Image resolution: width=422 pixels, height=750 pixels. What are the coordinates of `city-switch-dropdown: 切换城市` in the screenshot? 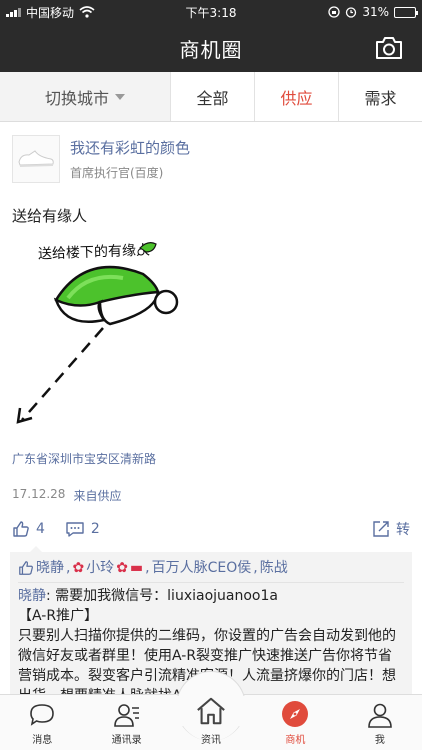 It's located at (85, 96).